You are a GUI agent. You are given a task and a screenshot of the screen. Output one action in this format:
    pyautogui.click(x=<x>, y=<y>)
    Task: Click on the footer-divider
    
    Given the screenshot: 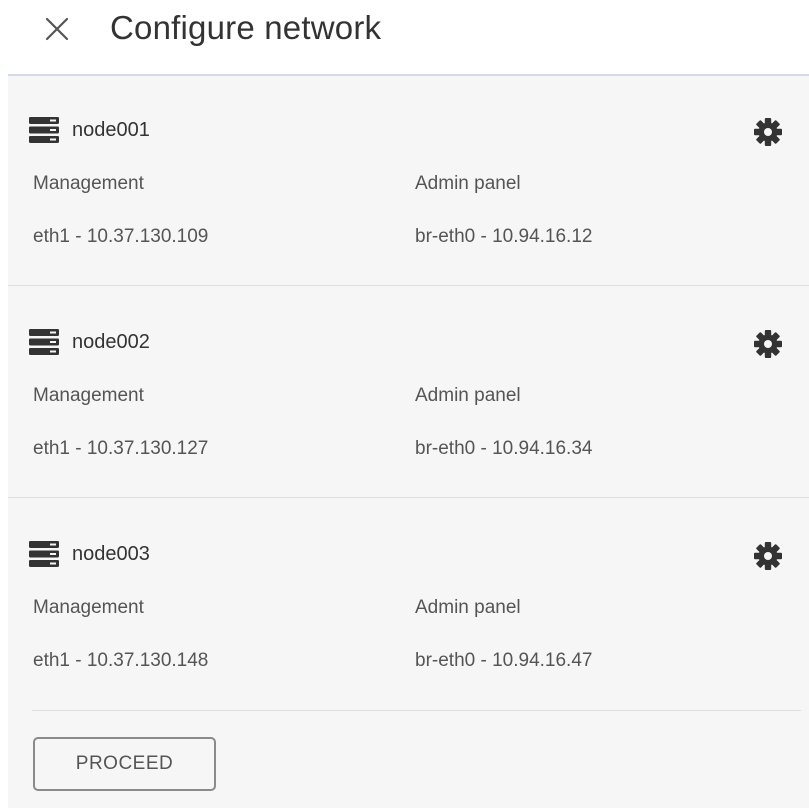 What is the action you would take?
    pyautogui.click(x=416, y=710)
    